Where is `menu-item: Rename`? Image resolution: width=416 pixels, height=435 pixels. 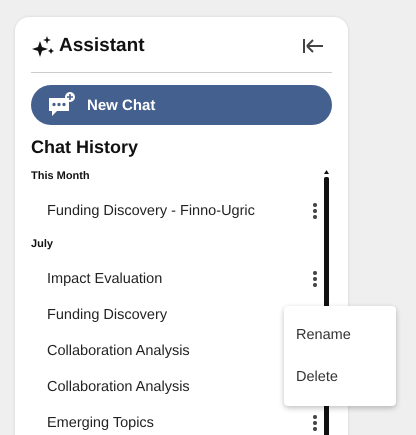
menu-item: Rename is located at coordinates (340, 335).